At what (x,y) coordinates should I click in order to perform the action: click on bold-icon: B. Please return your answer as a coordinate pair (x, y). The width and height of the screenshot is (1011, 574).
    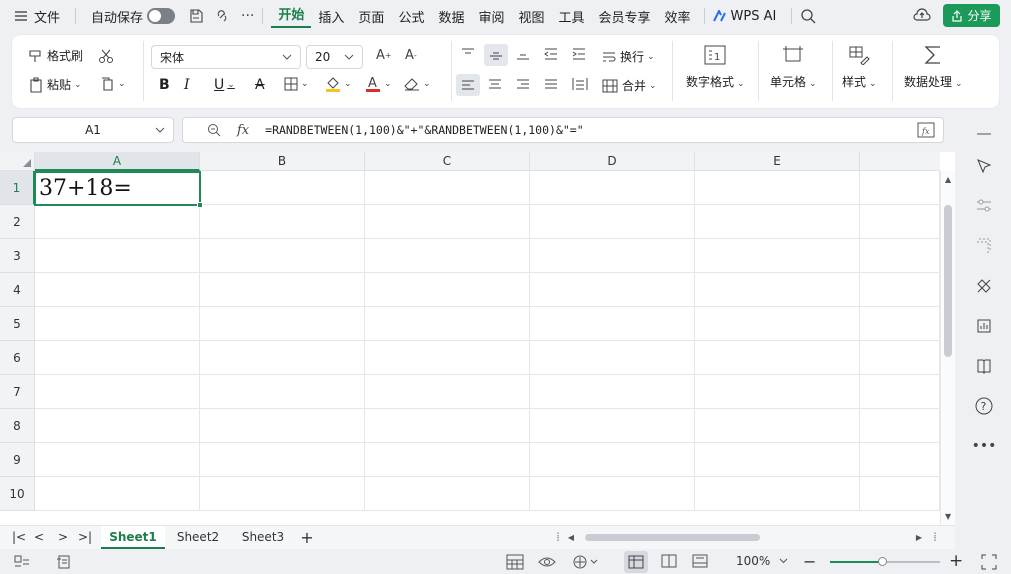
    Looking at the image, I should click on (164, 85).